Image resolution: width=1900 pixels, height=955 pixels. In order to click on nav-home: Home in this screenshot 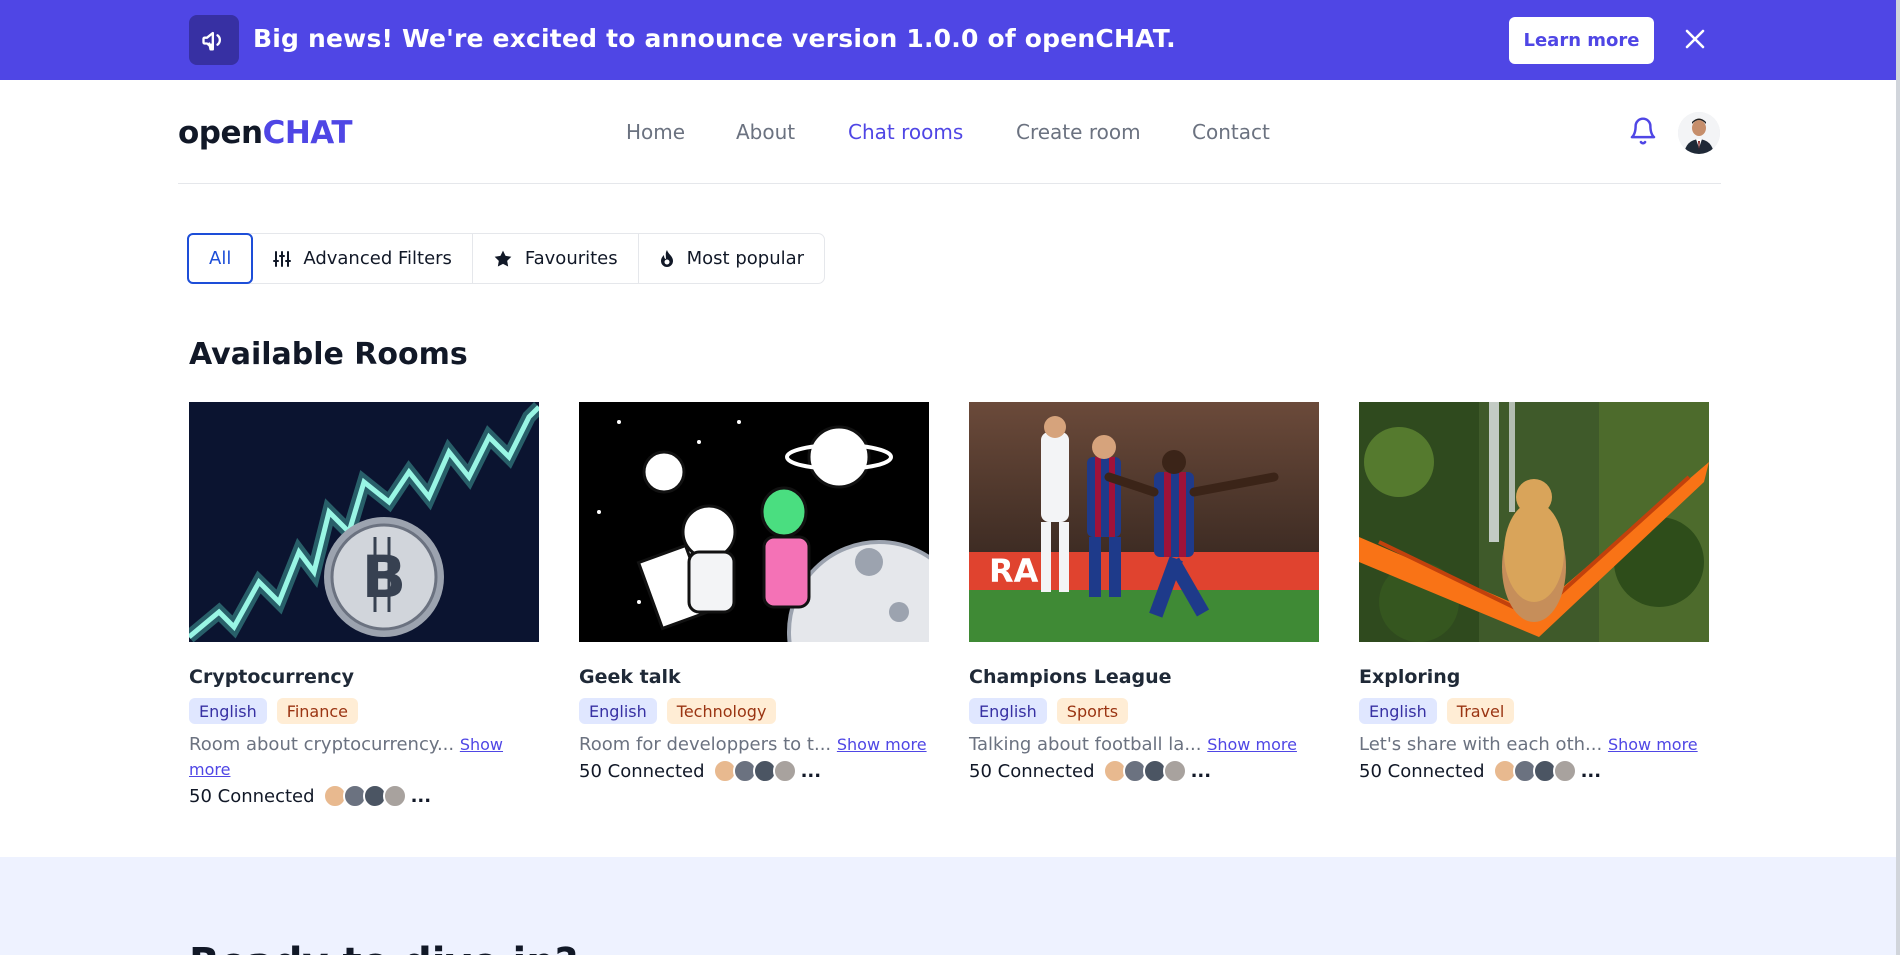, I will do `click(655, 134)`.